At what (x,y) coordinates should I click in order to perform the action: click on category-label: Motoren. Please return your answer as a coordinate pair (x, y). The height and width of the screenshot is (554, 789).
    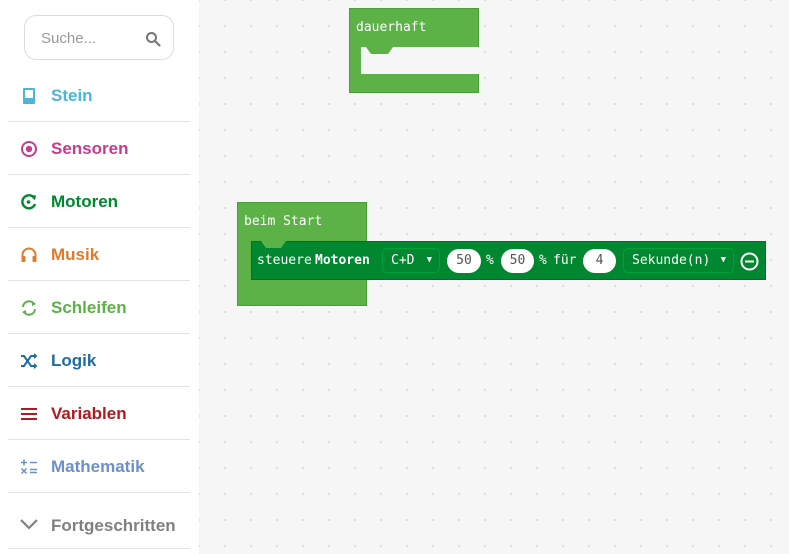
    Looking at the image, I should click on (85, 201).